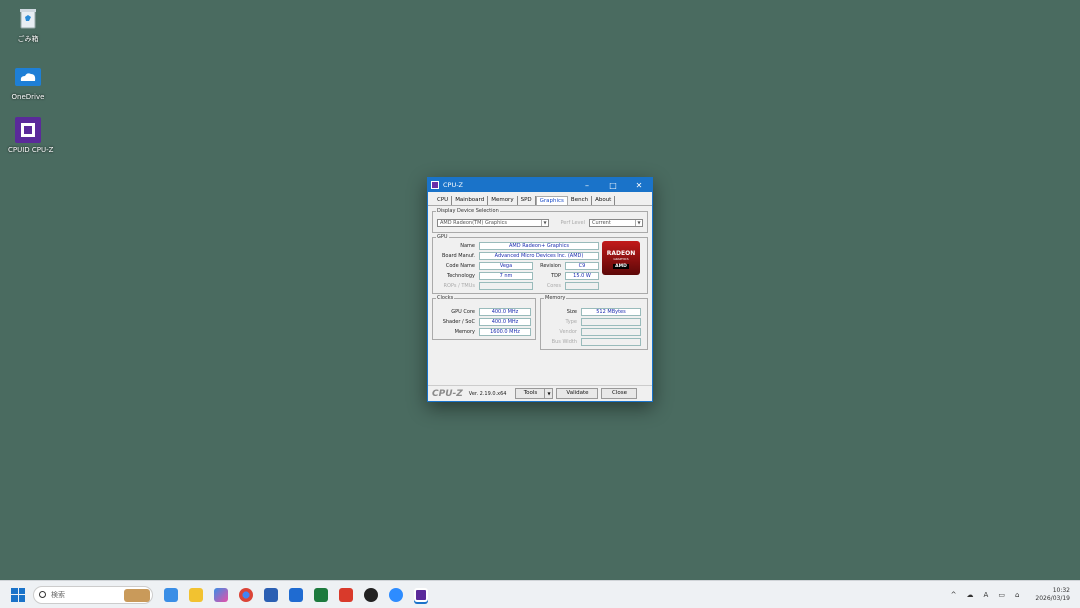  Describe the element at coordinates (28, 130) in the screenshot. I see `cpuz-app-icon` at that location.